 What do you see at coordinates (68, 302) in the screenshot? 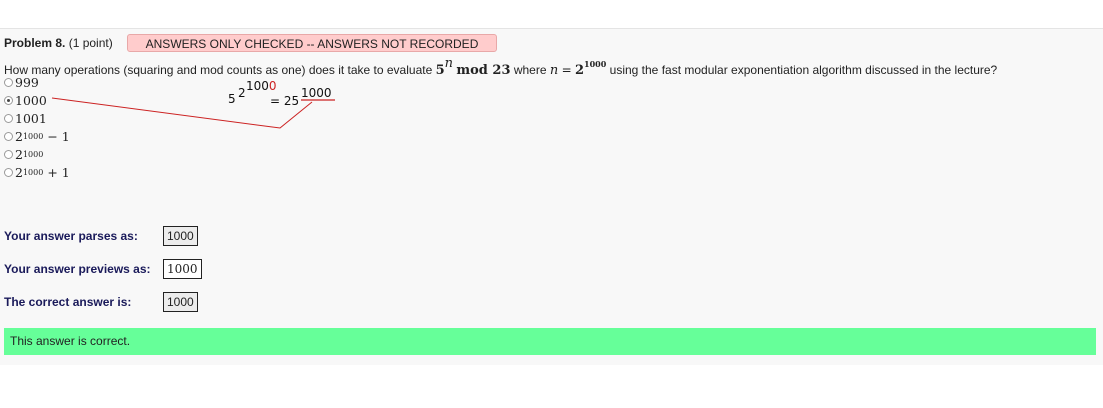
I see `correct-label: The correct answer is:` at bounding box center [68, 302].